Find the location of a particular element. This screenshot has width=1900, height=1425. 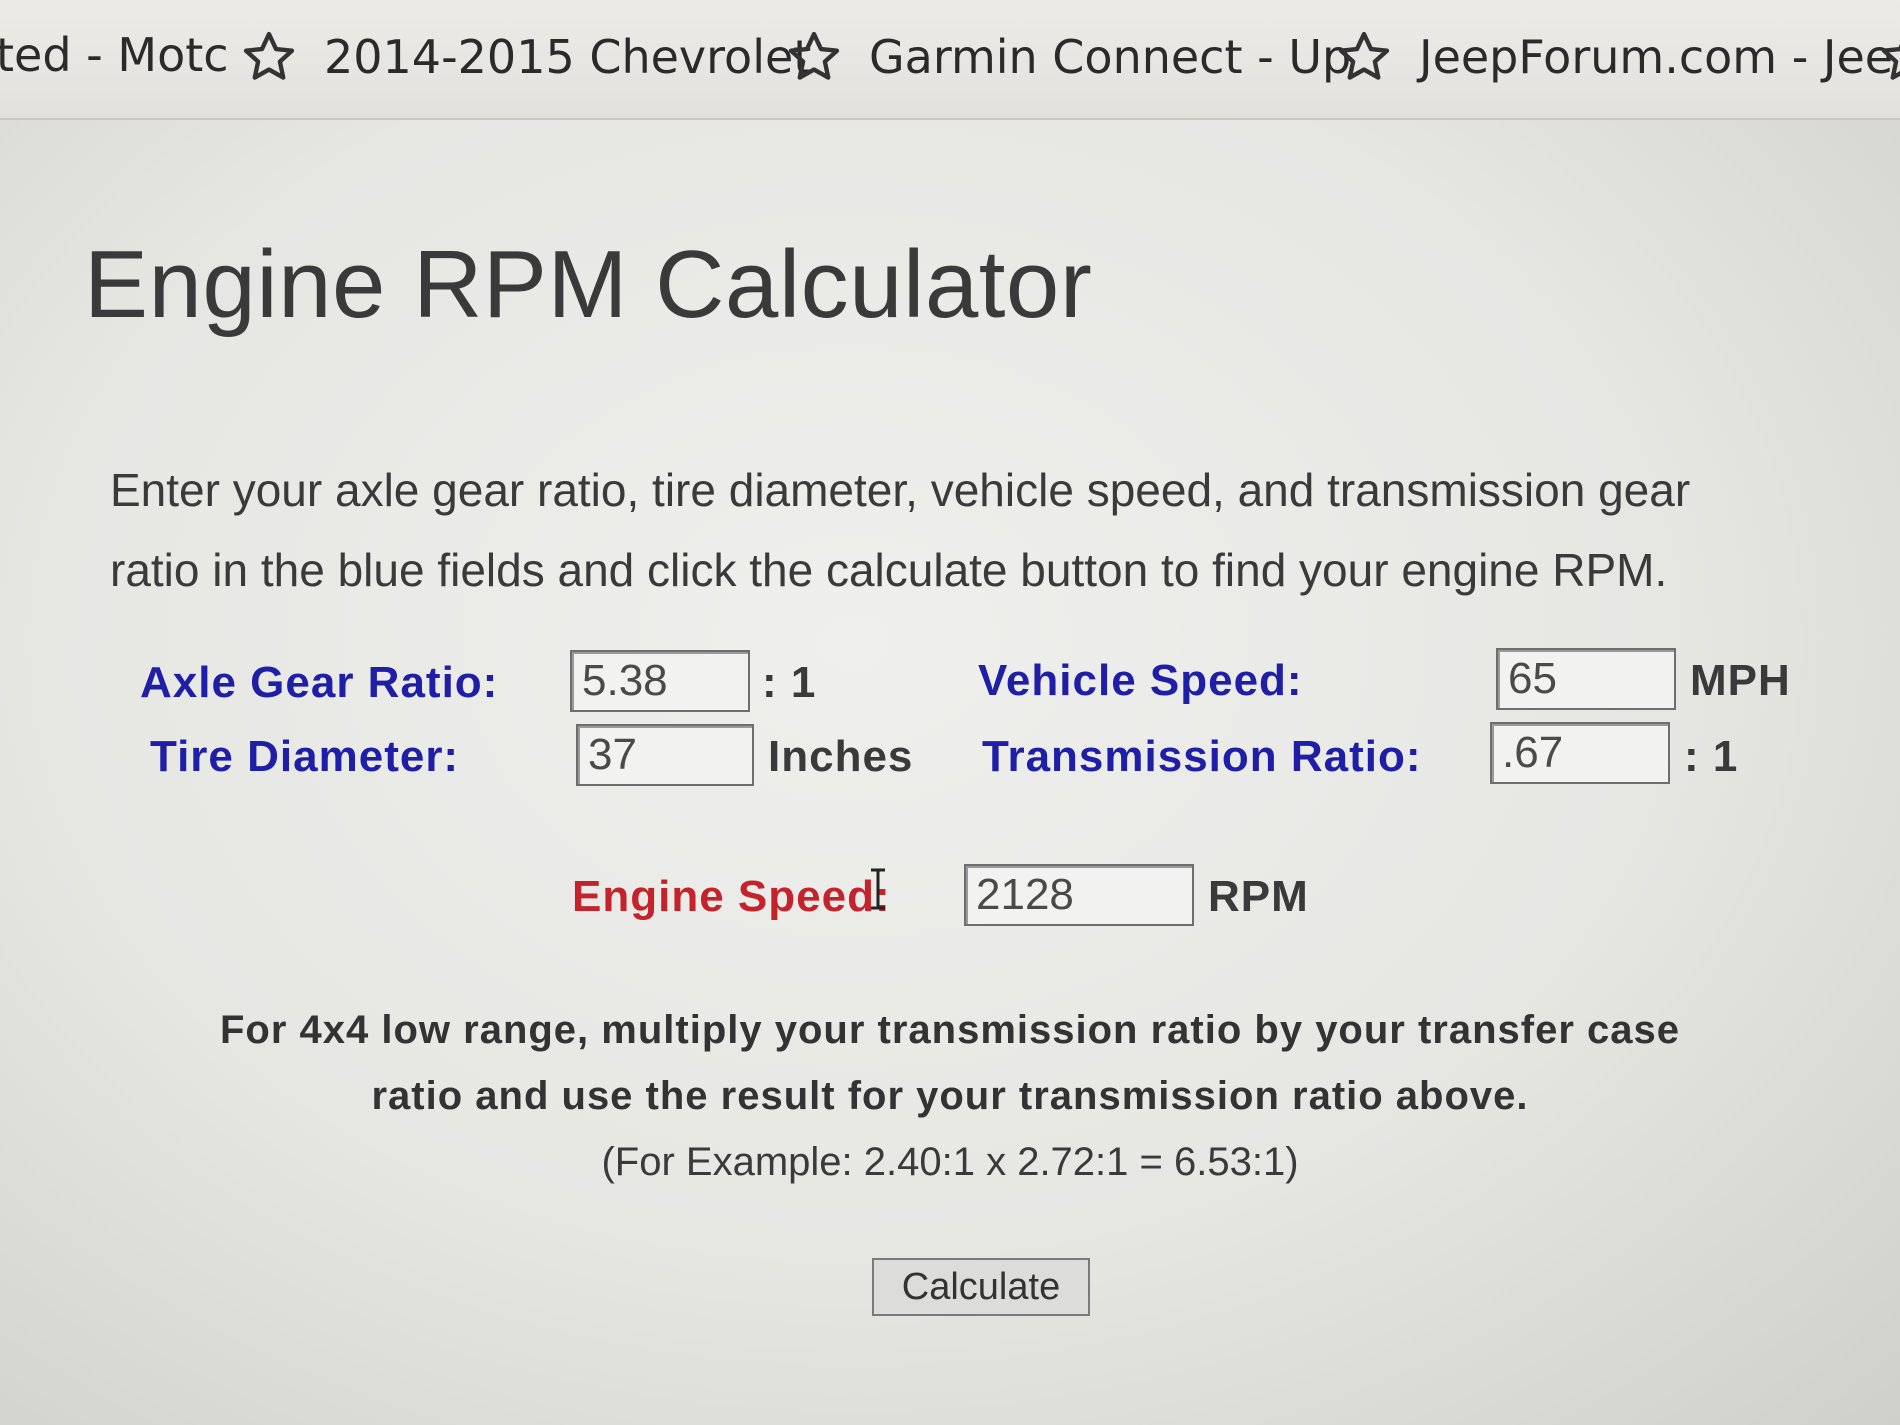

axle-ratio-unit: : 1 is located at coordinates (789, 682).